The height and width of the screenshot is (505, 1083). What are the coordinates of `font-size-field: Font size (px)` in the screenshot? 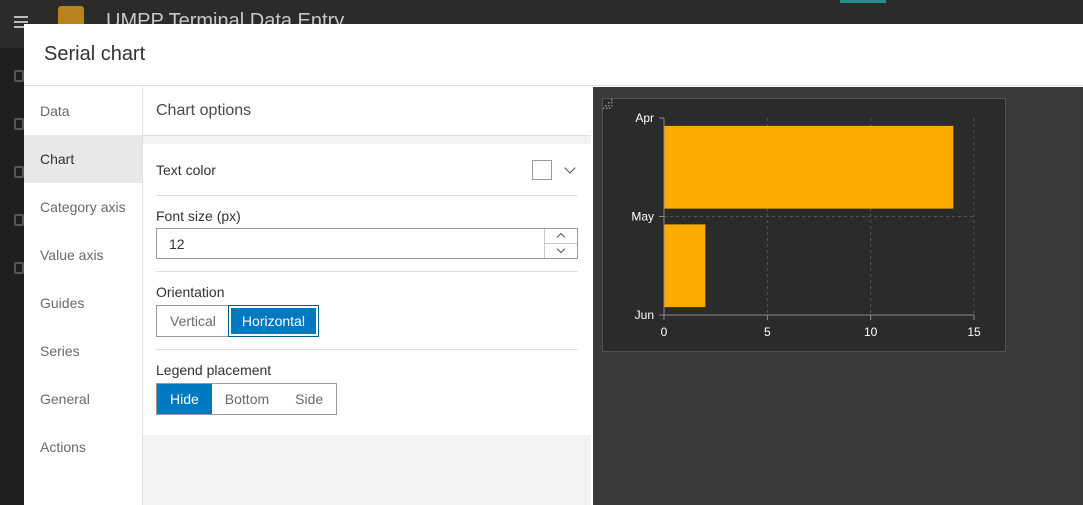 It's located at (367, 234).